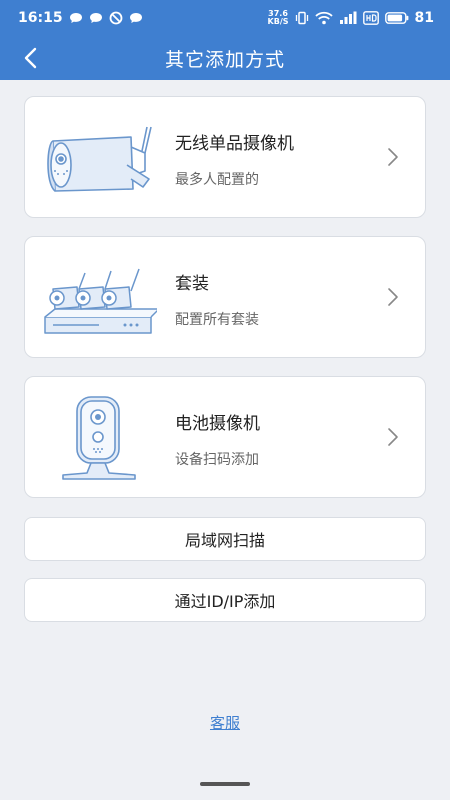 The width and height of the screenshot is (450, 800). I want to click on signal-icon, so click(348, 18).